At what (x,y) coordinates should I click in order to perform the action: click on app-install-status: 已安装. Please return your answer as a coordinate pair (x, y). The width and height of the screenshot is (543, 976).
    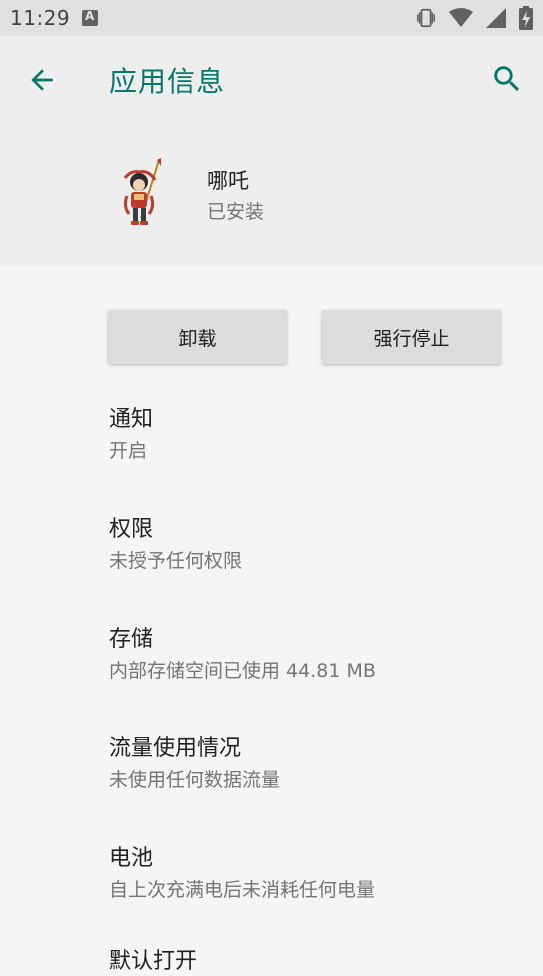
    Looking at the image, I should click on (236, 212).